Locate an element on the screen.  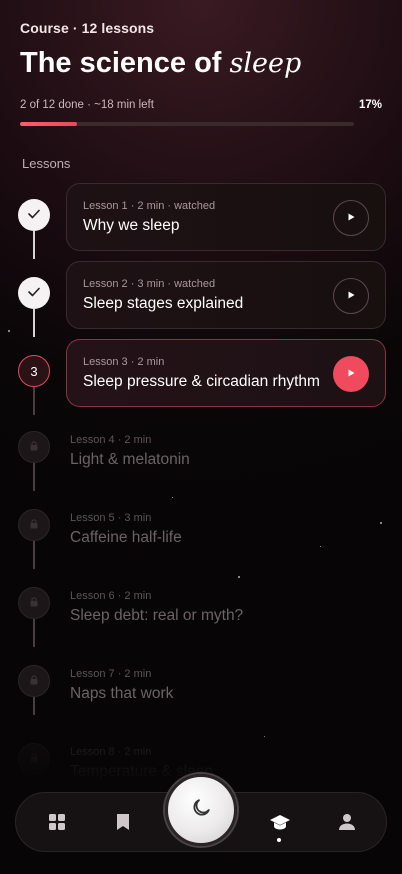
sleep-mode-button is located at coordinates (201, 810).